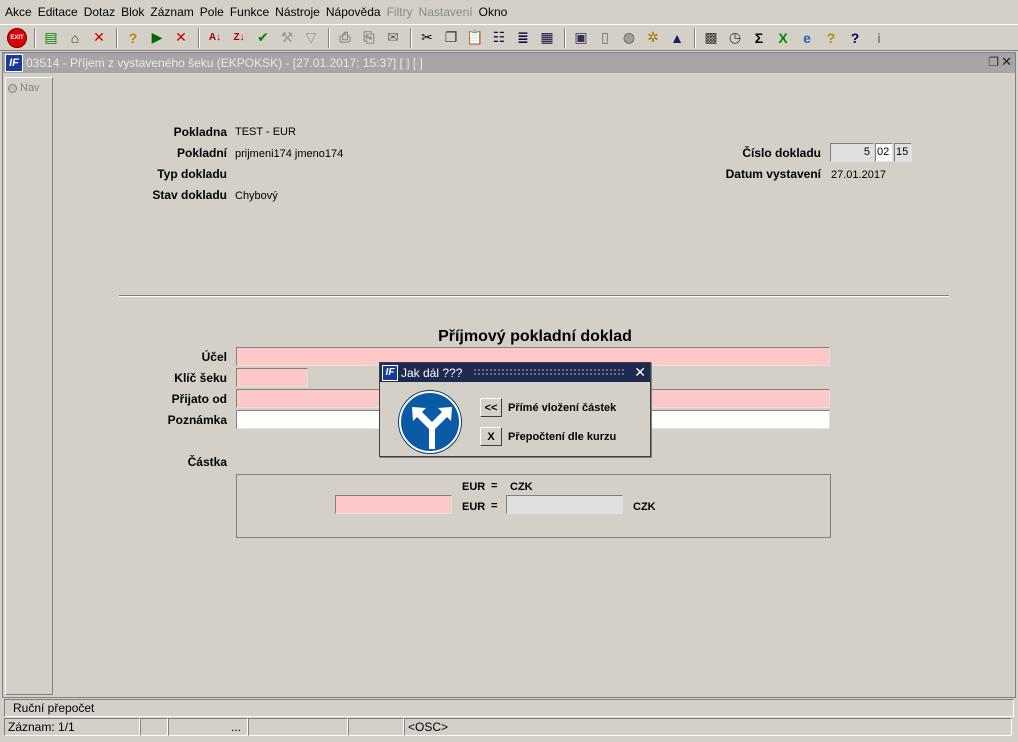 This screenshot has height=742, width=1018. I want to click on paste-icon: 📋, so click(475, 38).